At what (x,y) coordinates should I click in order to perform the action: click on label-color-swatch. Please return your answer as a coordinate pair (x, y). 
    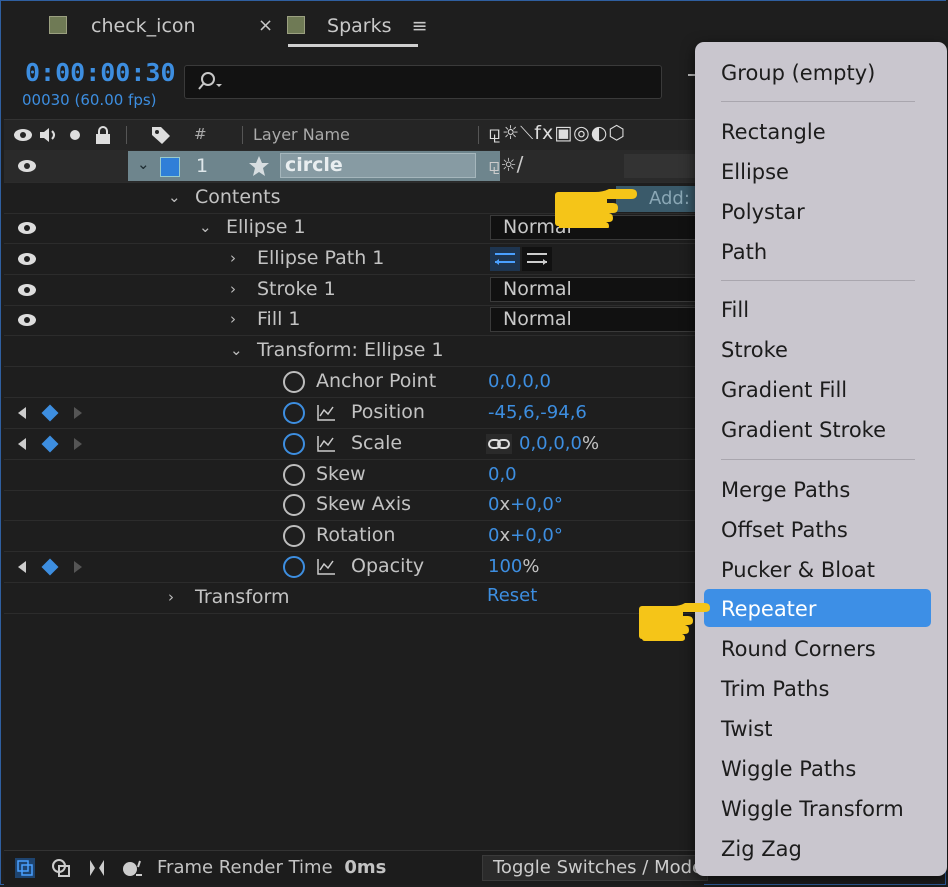
    Looking at the image, I should click on (170, 167).